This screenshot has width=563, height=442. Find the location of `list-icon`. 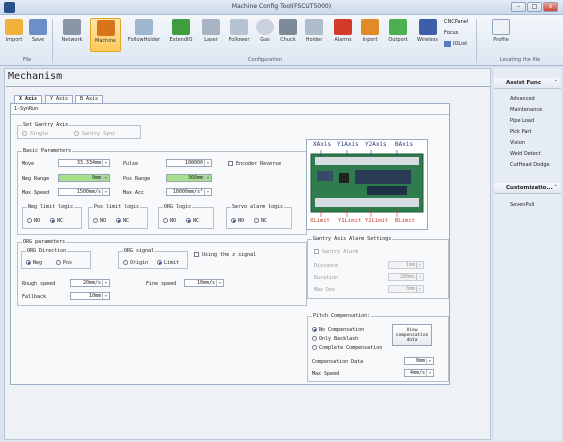

list-icon is located at coordinates (447, 44).